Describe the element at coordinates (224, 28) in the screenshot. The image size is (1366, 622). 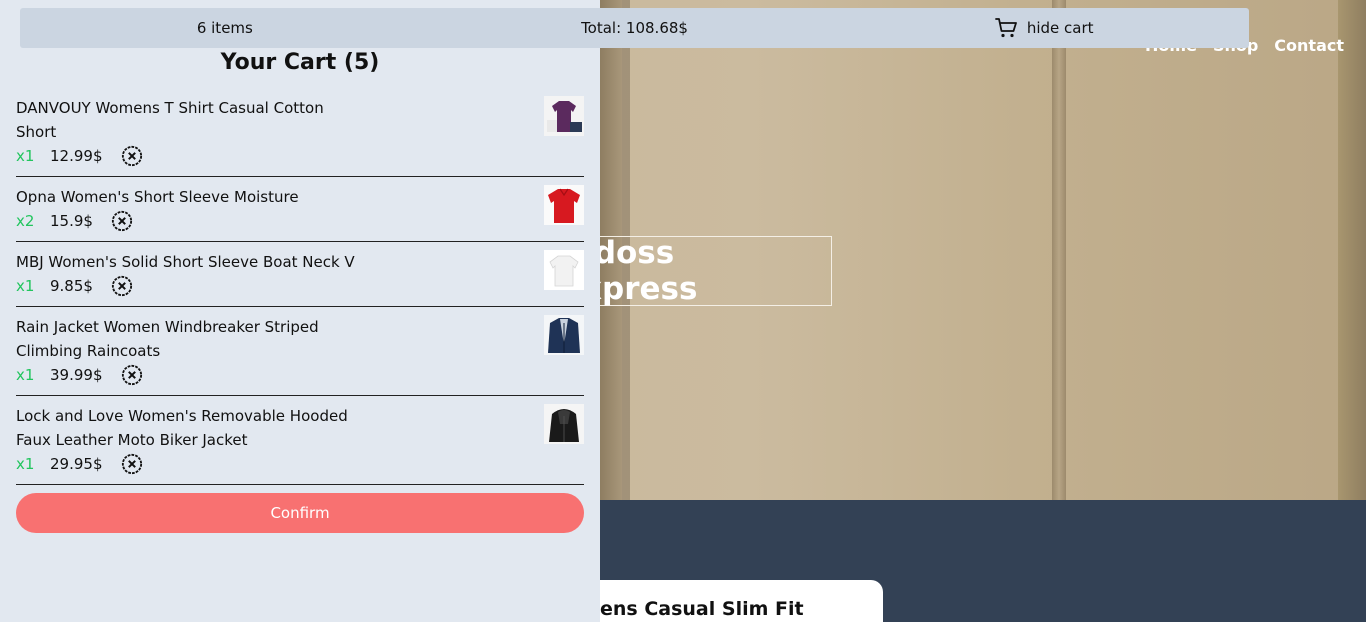
I see `items-count: 6 items` at that location.